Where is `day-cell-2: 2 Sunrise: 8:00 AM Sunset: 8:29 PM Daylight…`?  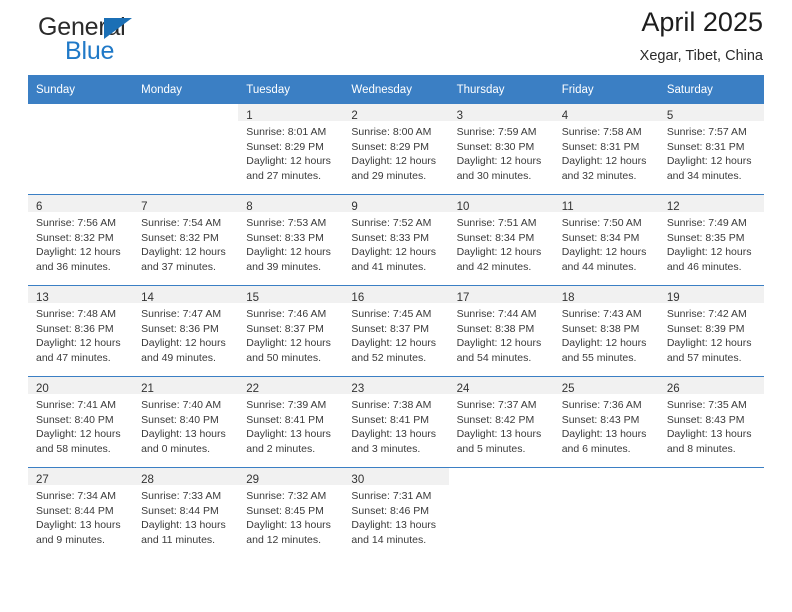 day-cell-2: 2 Sunrise: 8:00 AM Sunset: 8:29 PM Daylight… is located at coordinates (396, 149).